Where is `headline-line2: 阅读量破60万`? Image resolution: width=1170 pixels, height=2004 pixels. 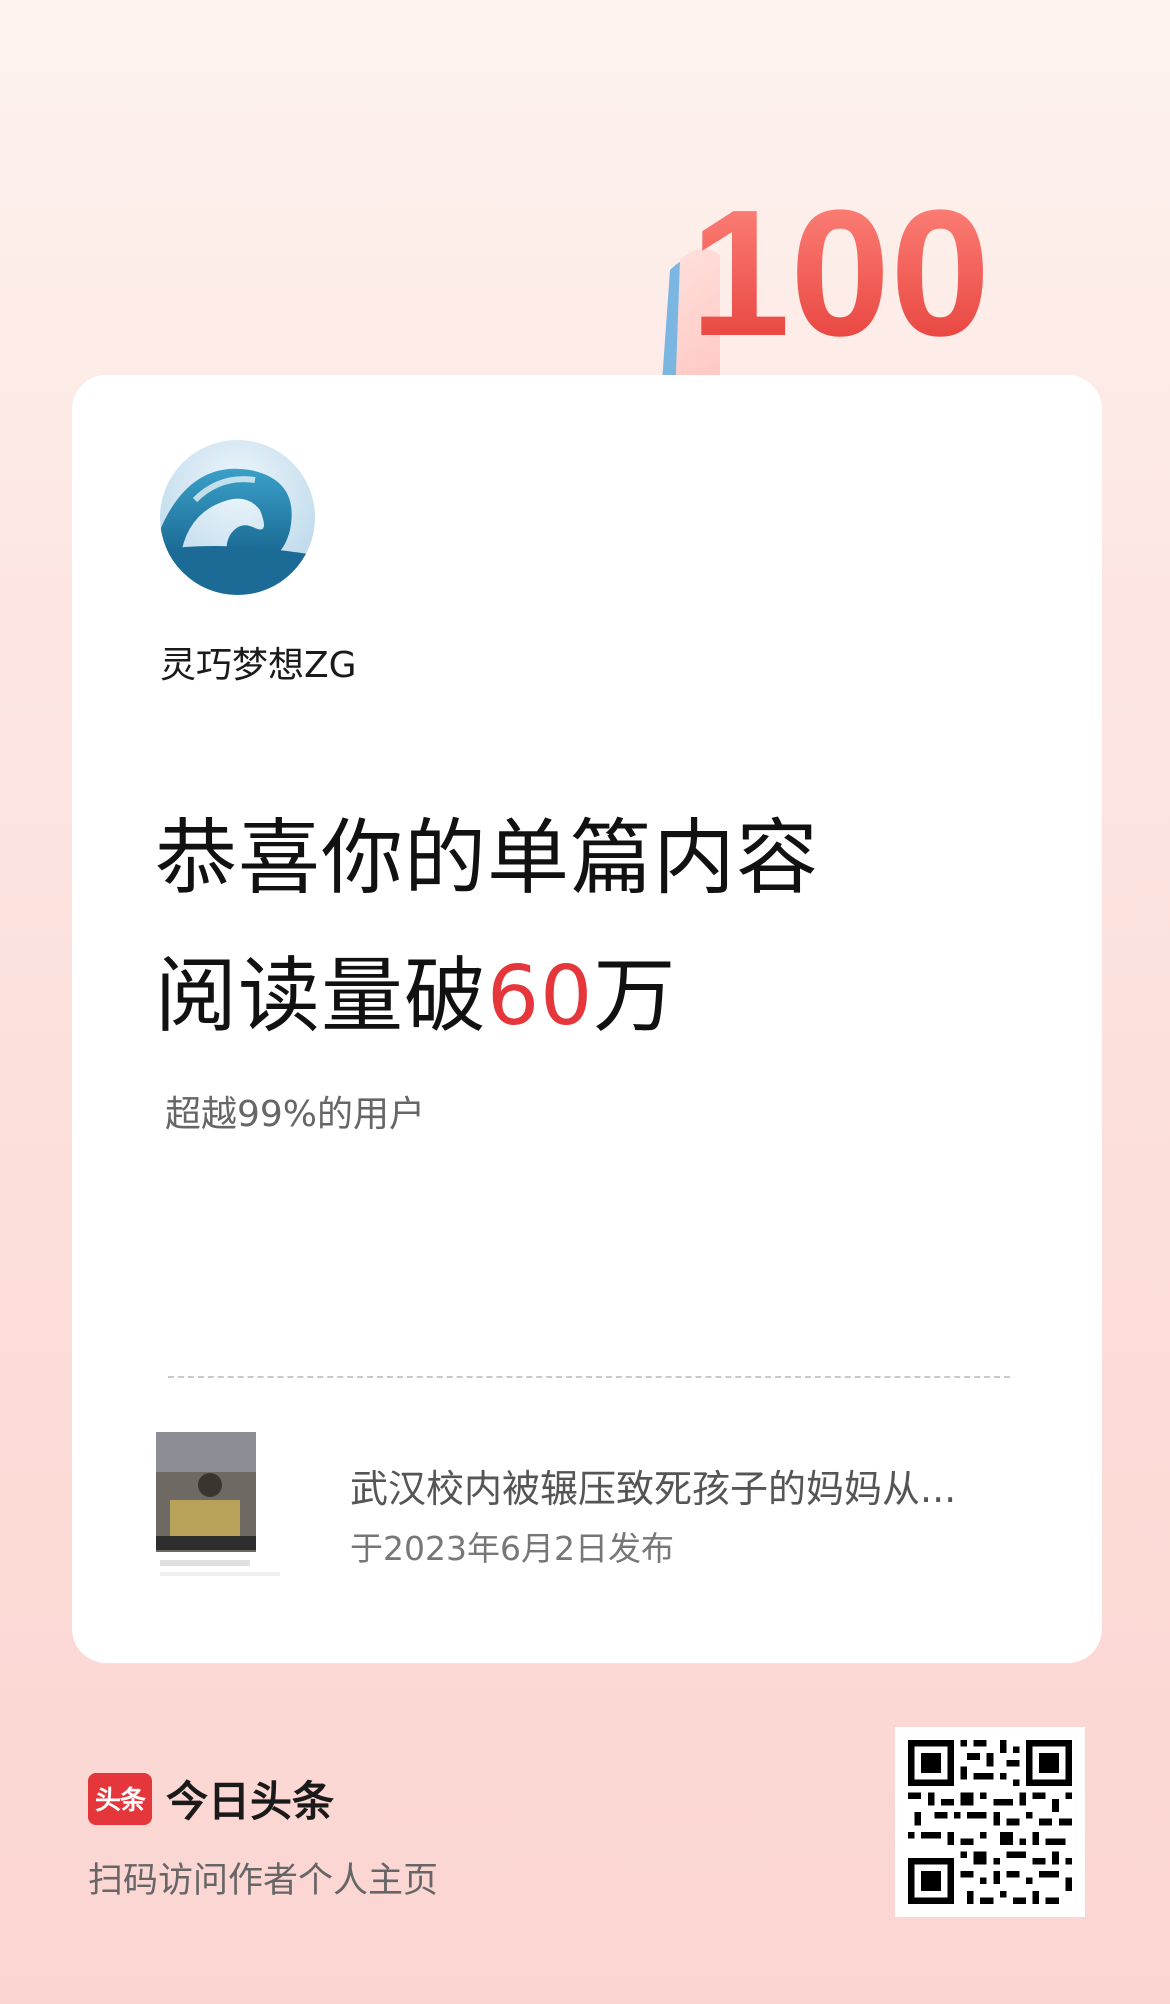
headline-line2: 阅读量破60万 is located at coordinates (487, 997).